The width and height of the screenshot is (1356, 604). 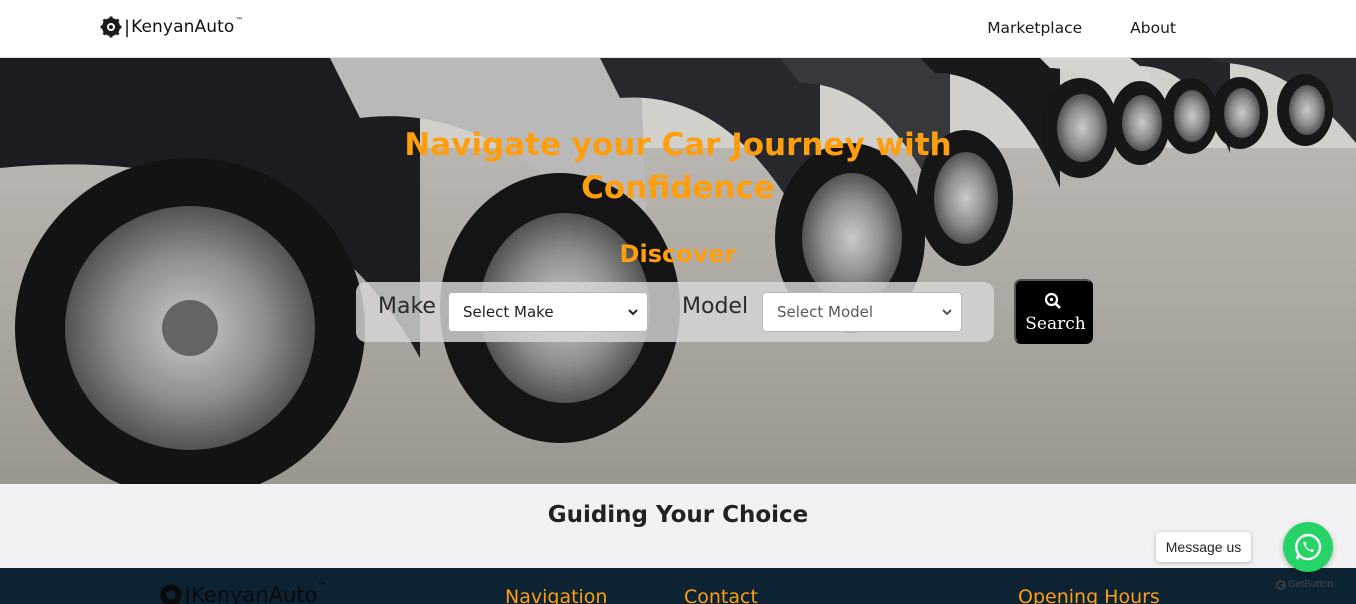 I want to click on brand-logo-link: | KenyanAuto ™, so click(x=171, y=27).